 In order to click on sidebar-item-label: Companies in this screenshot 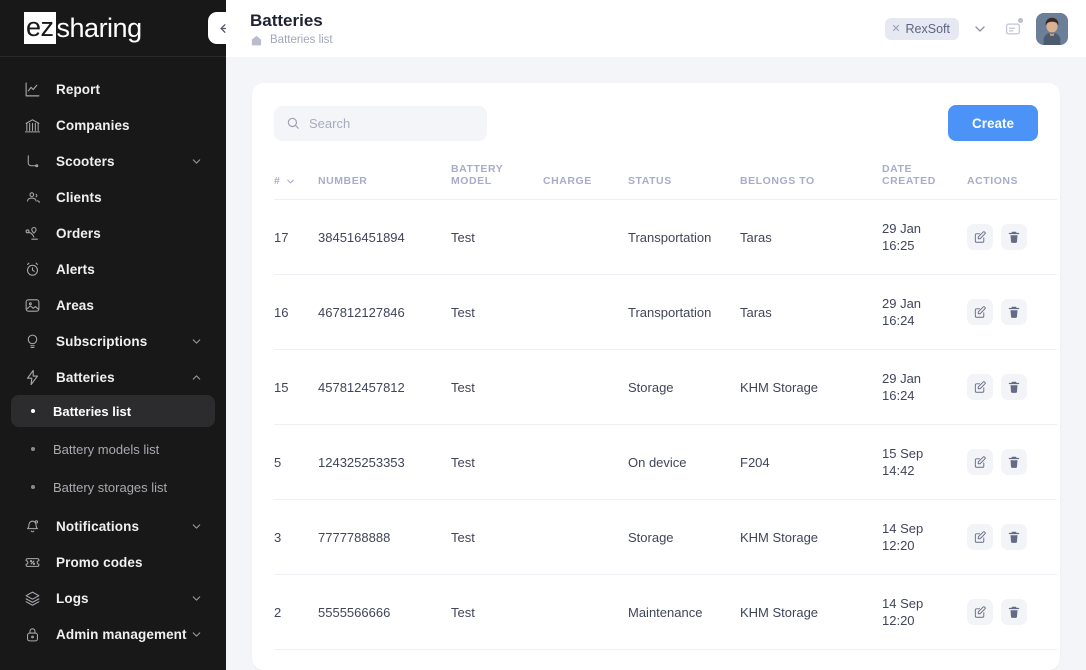, I will do `click(93, 125)`.